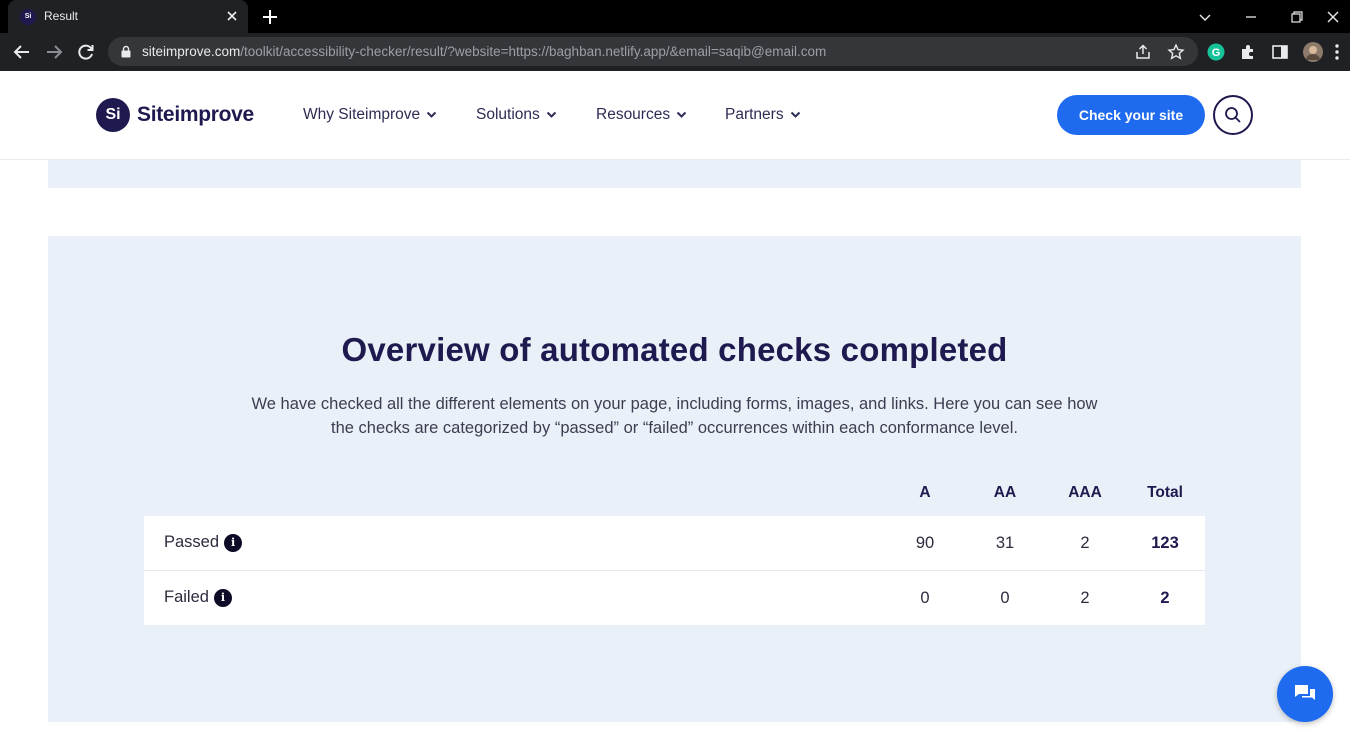 The height and width of the screenshot is (738, 1350). I want to click on grammarly-icon: G, so click(1216, 52).